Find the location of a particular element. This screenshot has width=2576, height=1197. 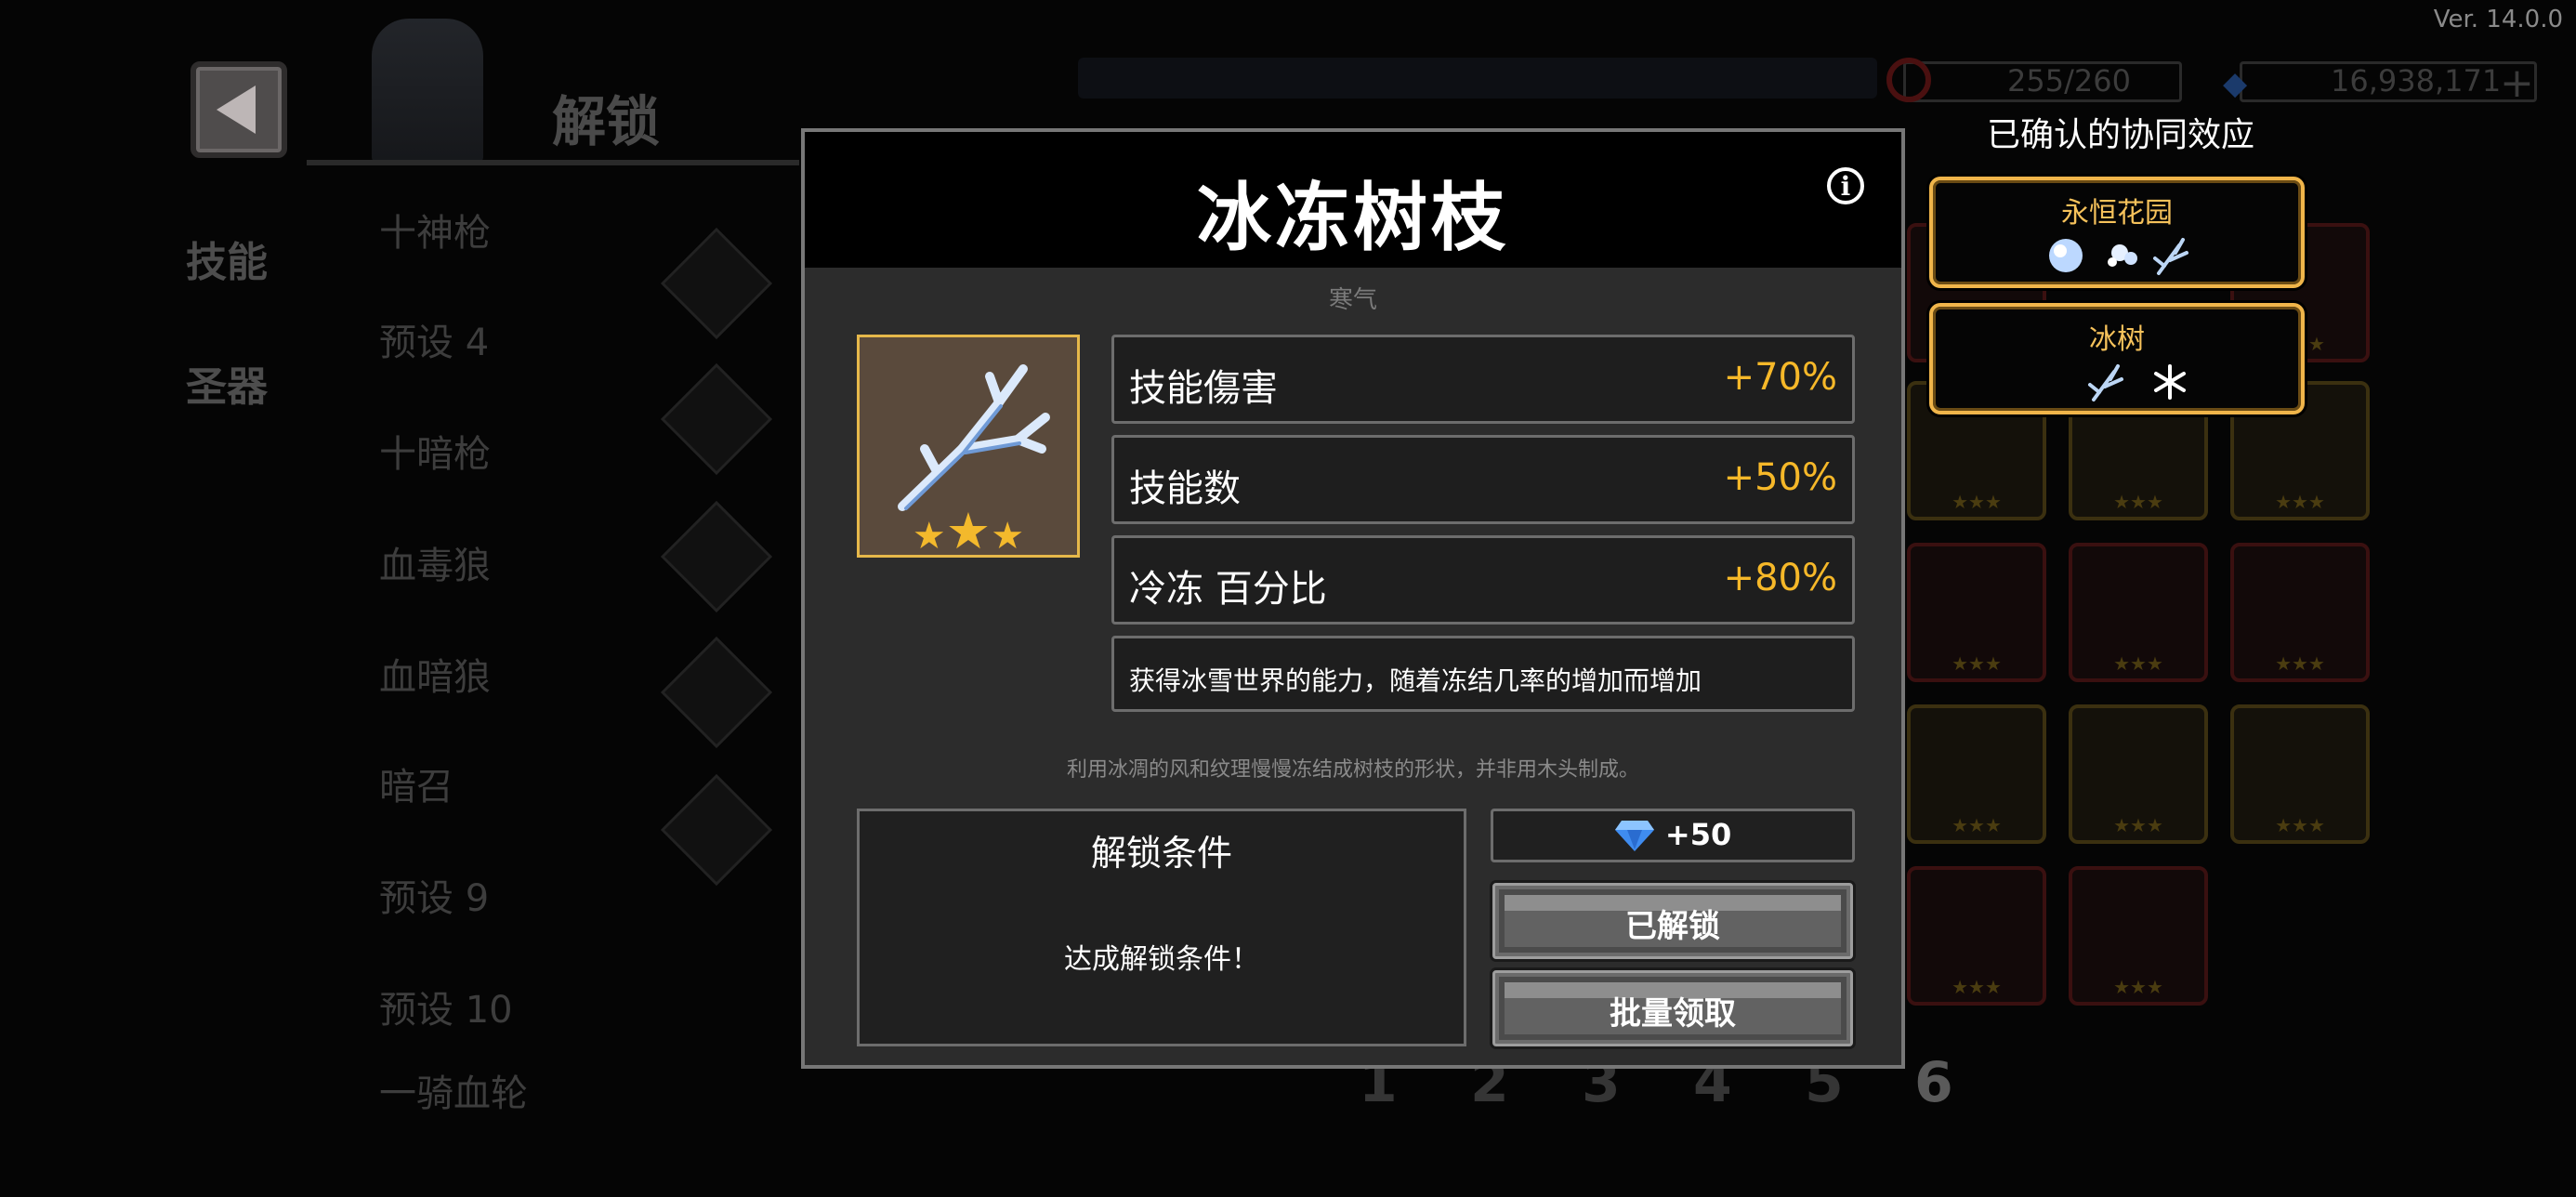

gem-icon is located at coordinates (1634, 836).